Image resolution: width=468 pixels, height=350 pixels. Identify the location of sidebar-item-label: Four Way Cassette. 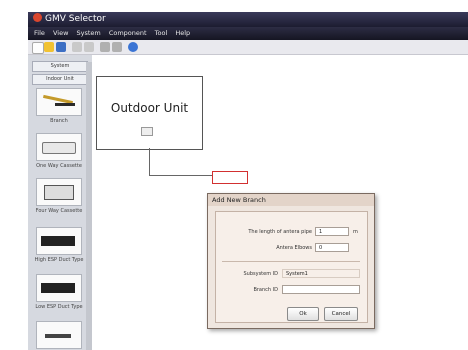
(59, 211).